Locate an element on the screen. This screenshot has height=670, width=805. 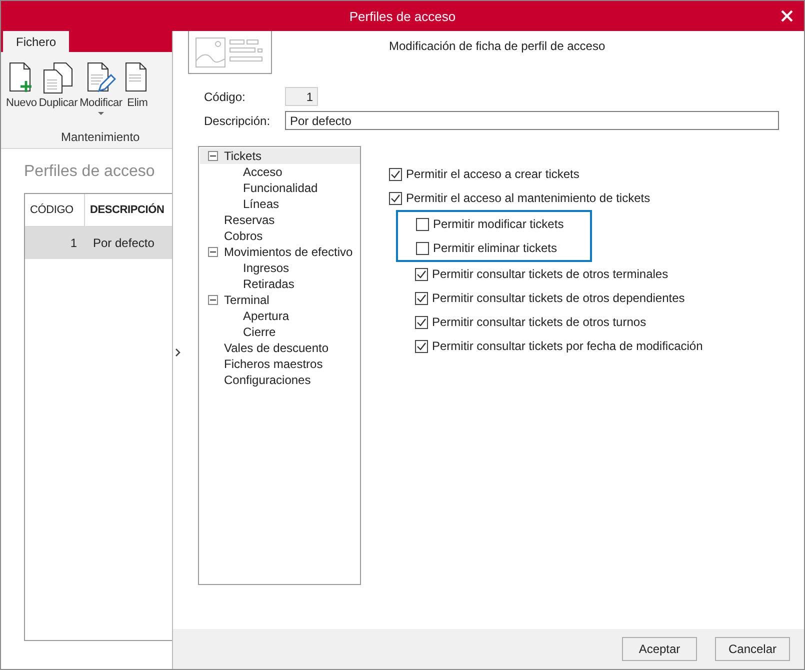
accept-button: Aceptar is located at coordinates (659, 649).